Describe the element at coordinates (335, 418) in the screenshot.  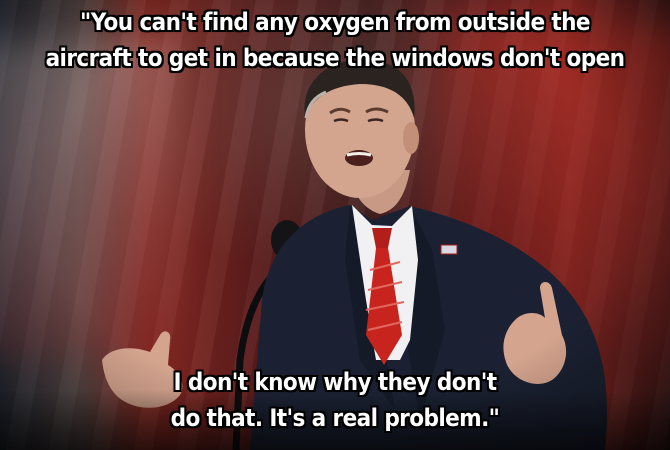
I see `bottom-caption-line-2: do that. It's a real problem."` at that location.